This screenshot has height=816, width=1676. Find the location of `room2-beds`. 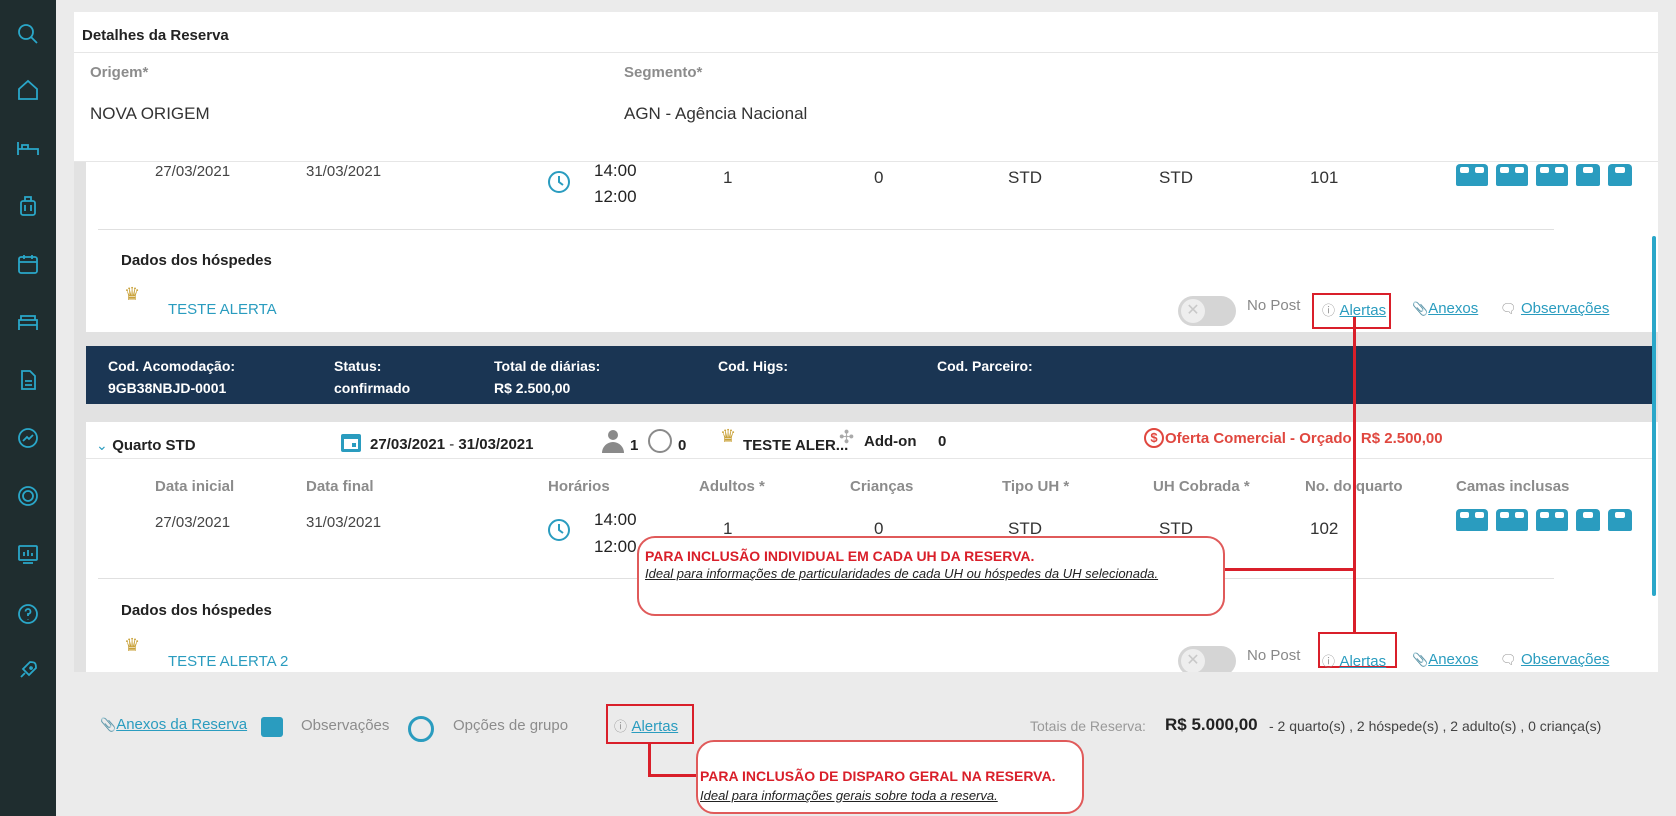

room2-beds is located at coordinates (1548, 522).